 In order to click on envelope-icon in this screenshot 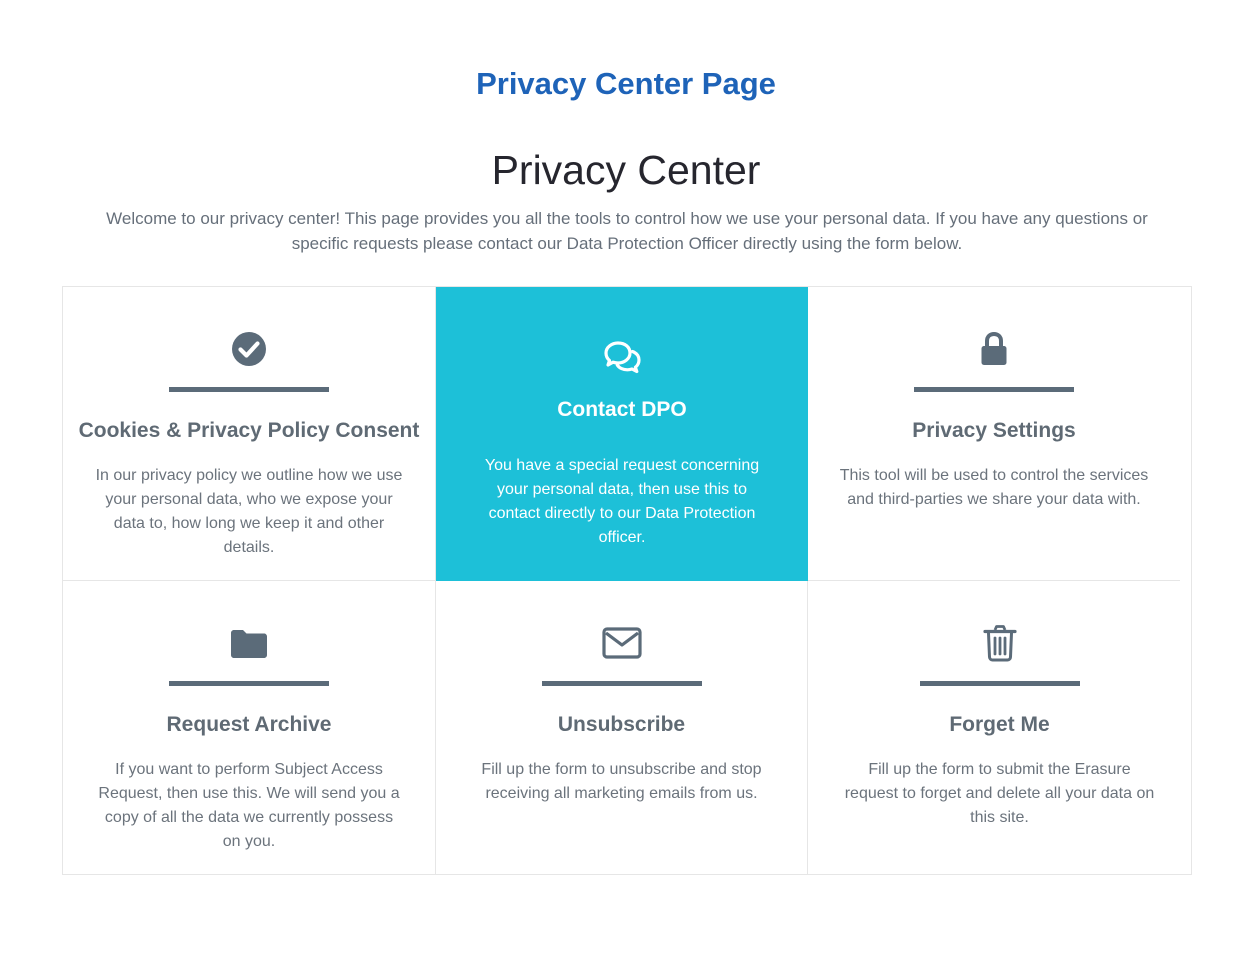, I will do `click(621, 643)`.